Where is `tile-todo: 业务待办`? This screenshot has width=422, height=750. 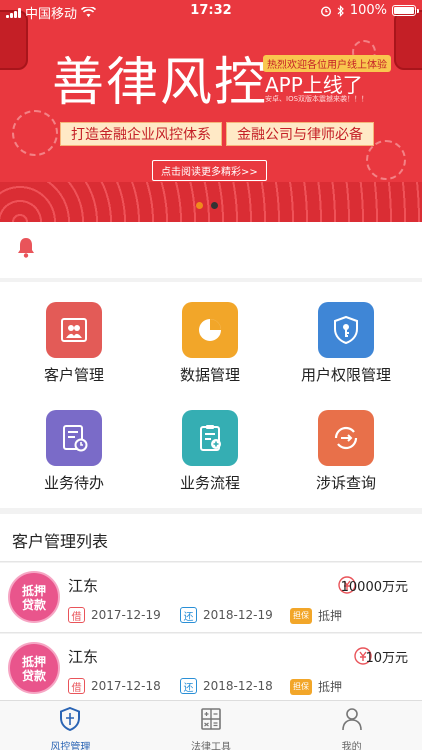
tile-todo: 业务待办 is located at coordinates (74, 451).